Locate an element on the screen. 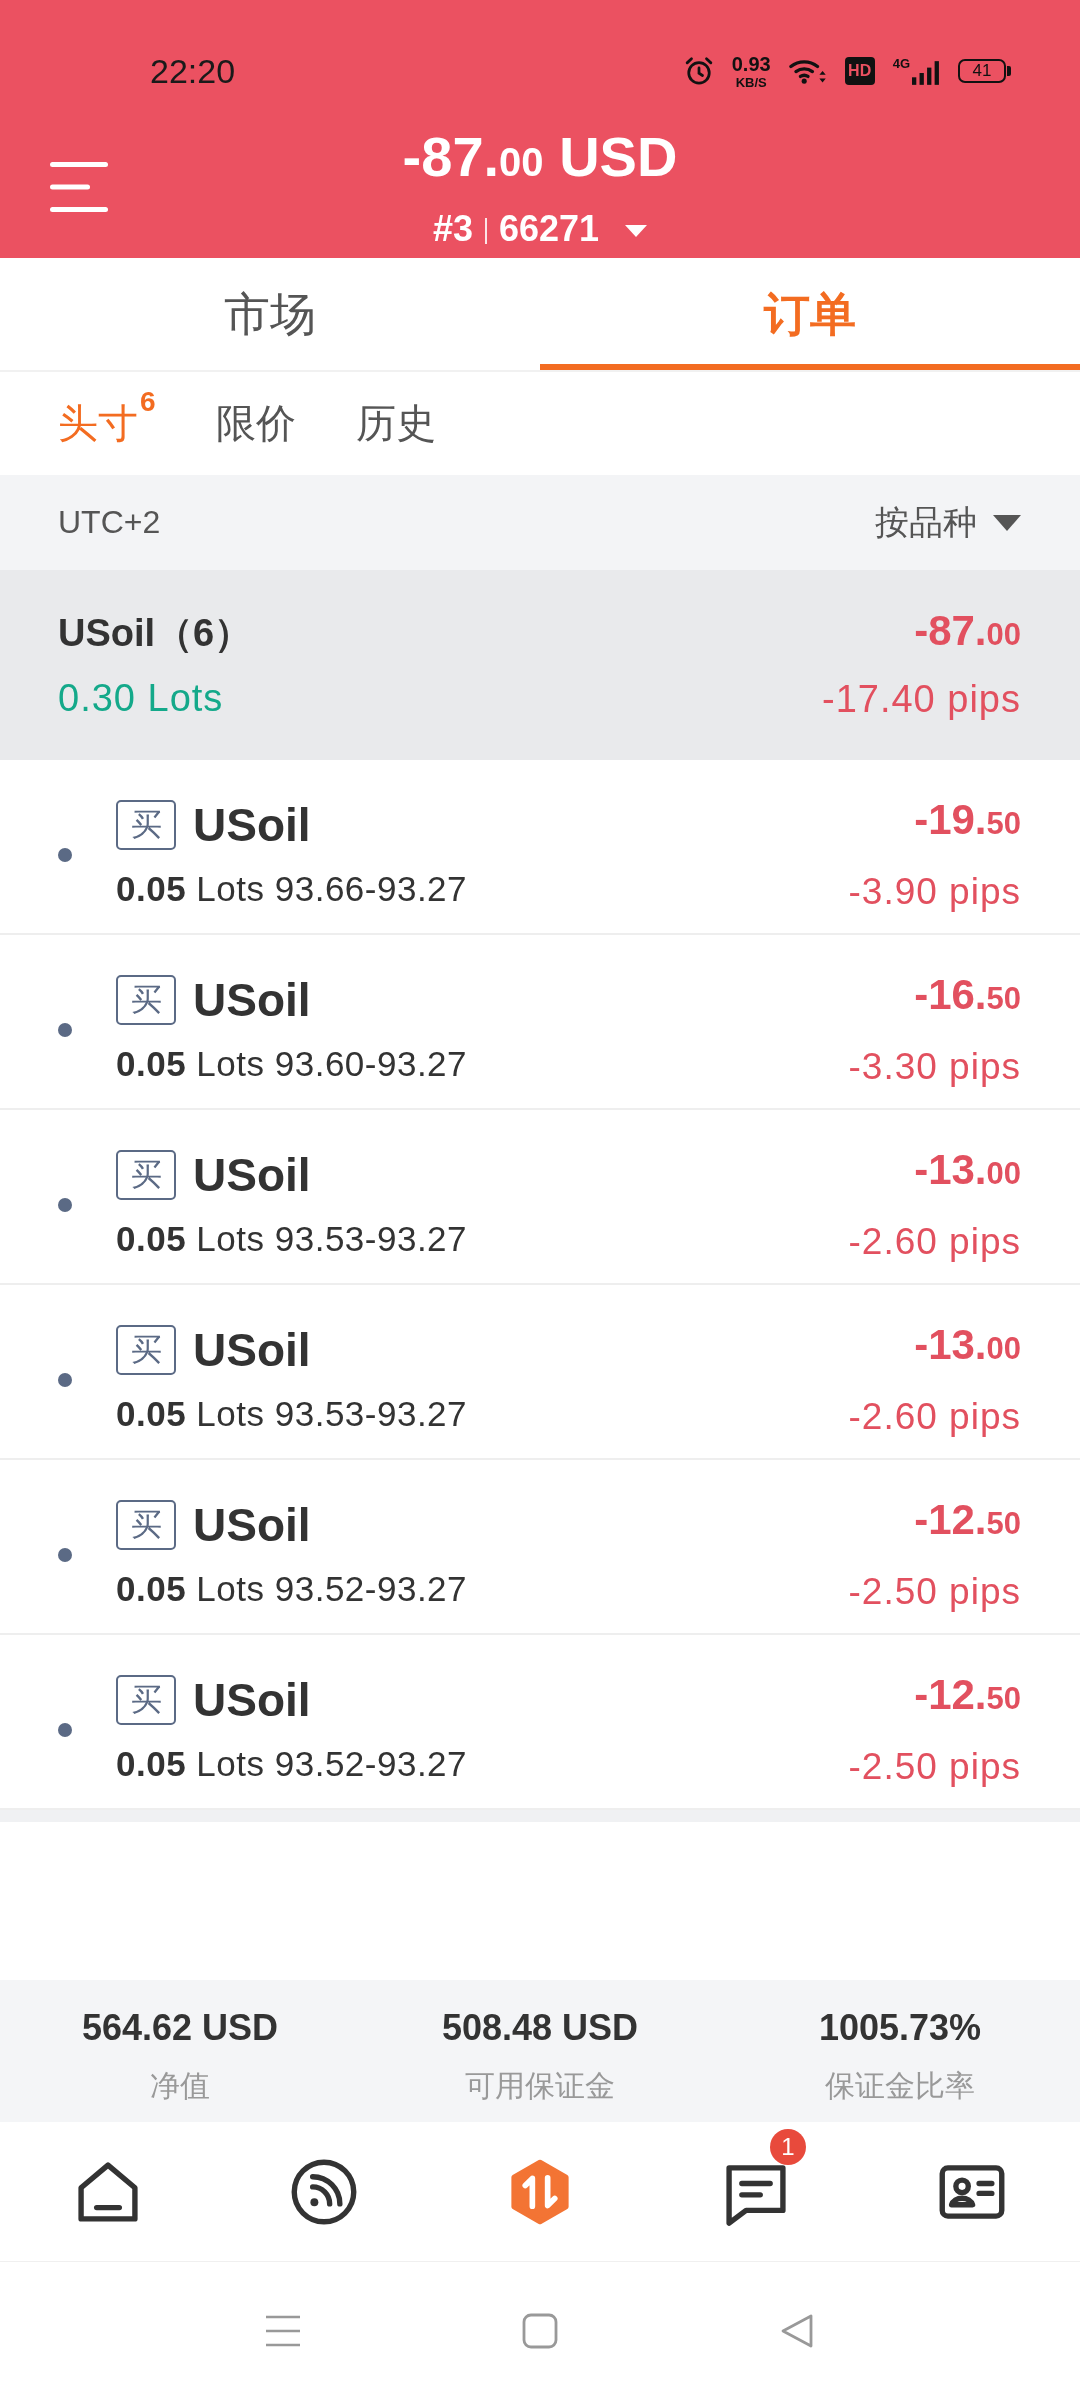 Image resolution: width=1080 pixels, height=2400 pixels. back-icon is located at coordinates (797, 2331).